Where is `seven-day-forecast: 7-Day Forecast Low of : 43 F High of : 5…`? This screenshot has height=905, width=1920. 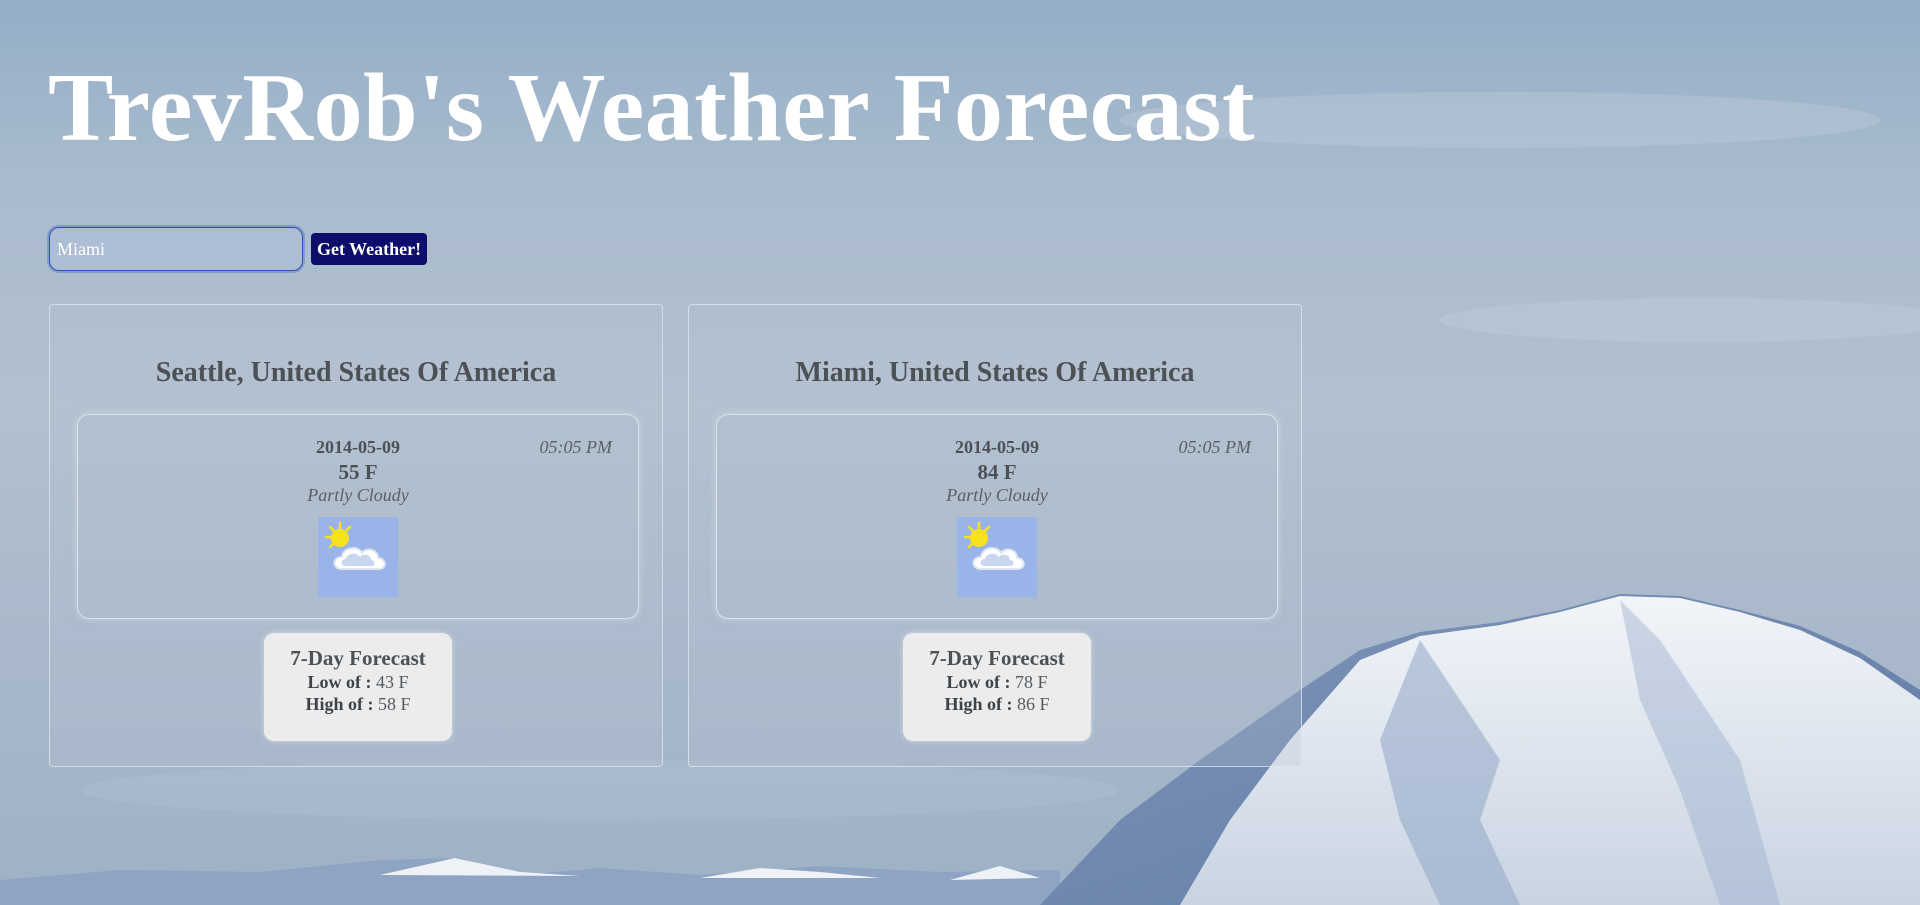
seven-day-forecast: 7-Day Forecast Low of : 43 F High of : 5… is located at coordinates (358, 687).